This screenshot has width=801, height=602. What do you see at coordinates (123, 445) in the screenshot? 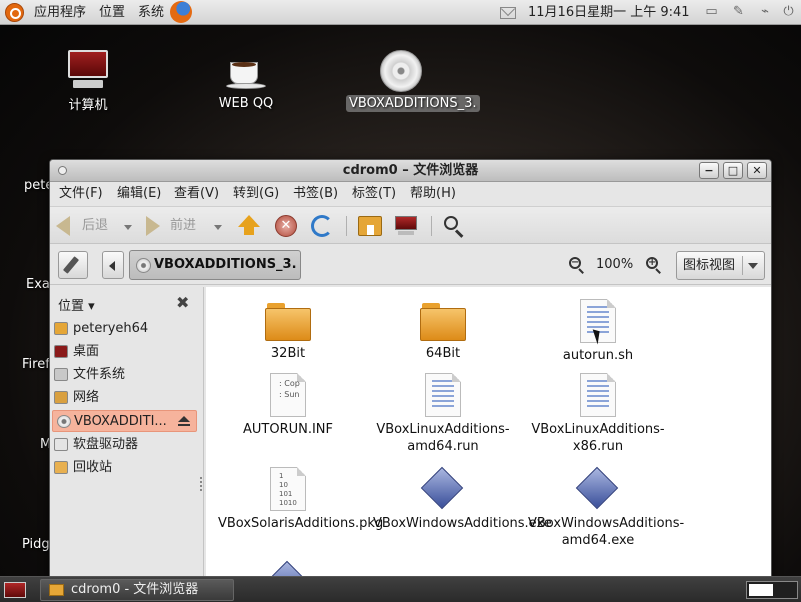
I see `sidebar-item-floppy: 软盘驱动器` at bounding box center [123, 445].